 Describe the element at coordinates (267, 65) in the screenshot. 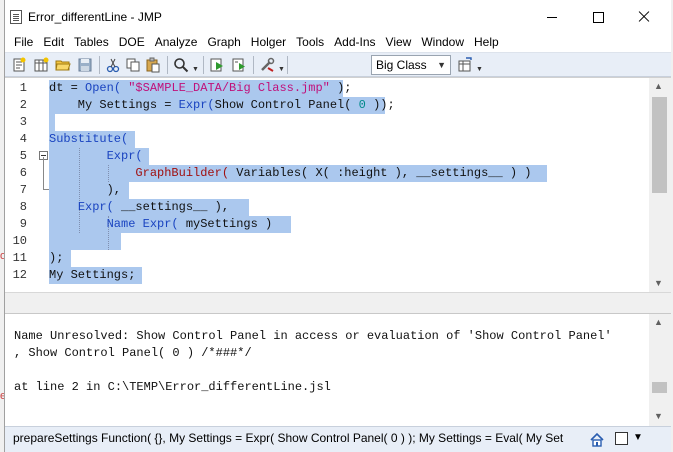

I see `tools-icon` at that location.